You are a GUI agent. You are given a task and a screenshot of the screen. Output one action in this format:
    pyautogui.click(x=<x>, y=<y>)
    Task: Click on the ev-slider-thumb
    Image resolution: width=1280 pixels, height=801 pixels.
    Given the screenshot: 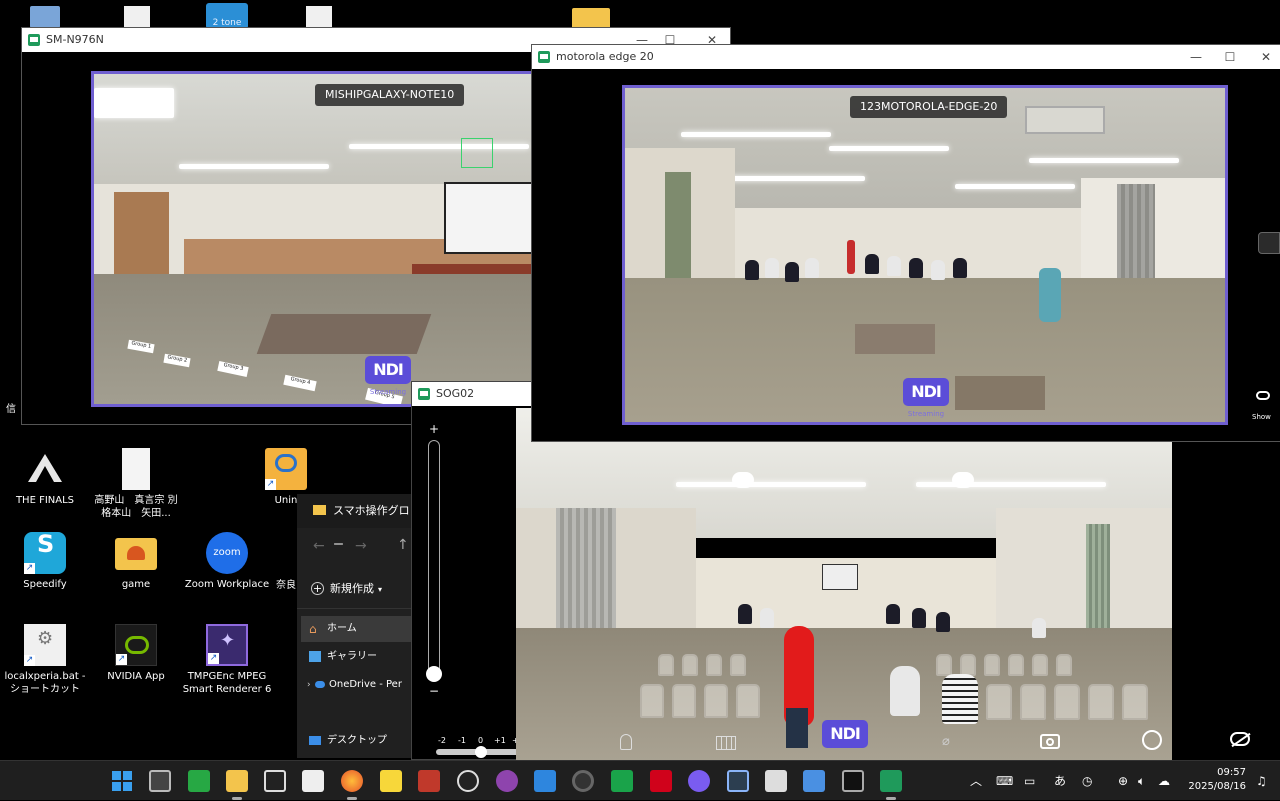 What is the action you would take?
    pyautogui.click(x=481, y=752)
    